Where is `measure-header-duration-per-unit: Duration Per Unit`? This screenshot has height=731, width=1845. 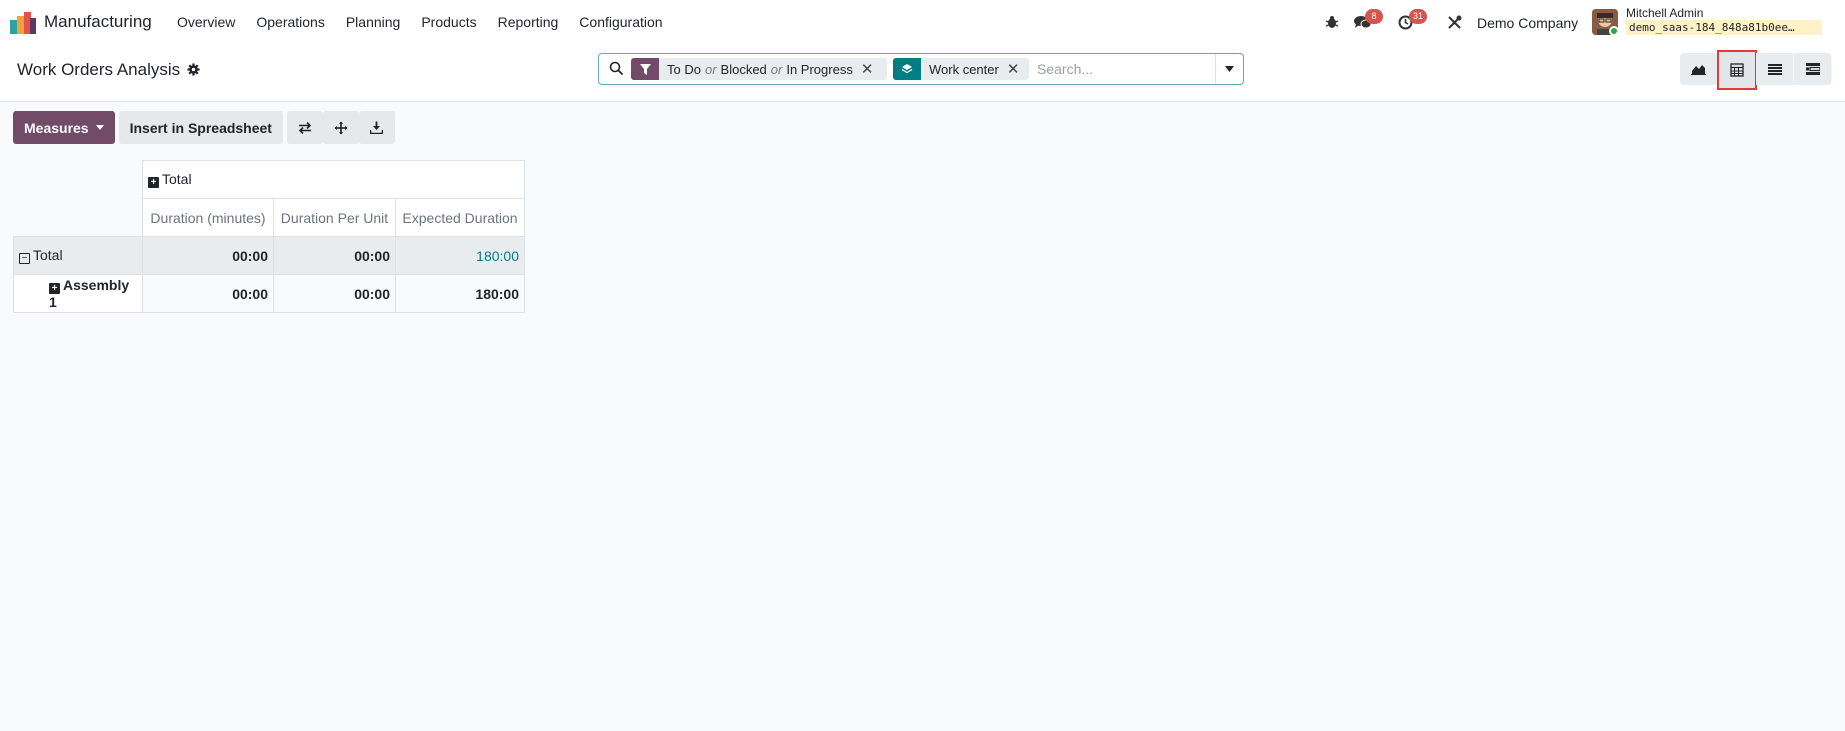 measure-header-duration-per-unit: Duration Per Unit is located at coordinates (334, 217).